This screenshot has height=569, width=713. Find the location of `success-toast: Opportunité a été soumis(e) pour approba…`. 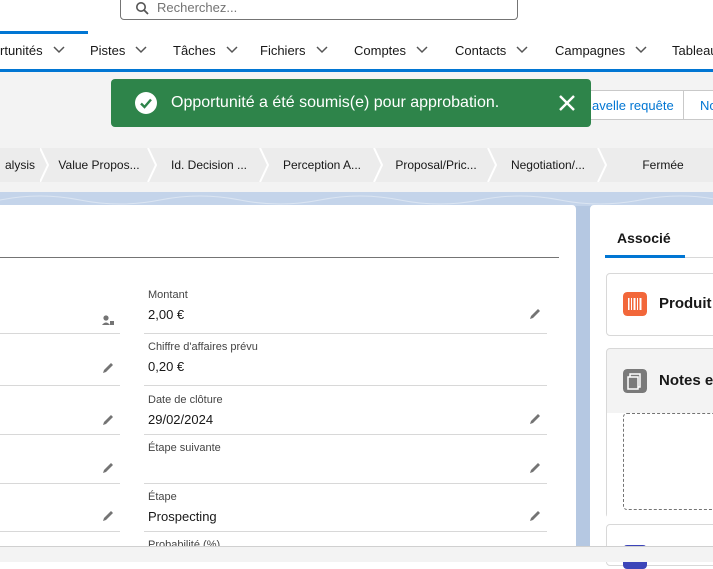

success-toast: Opportunité a été soumis(e) pour approba… is located at coordinates (351, 103).